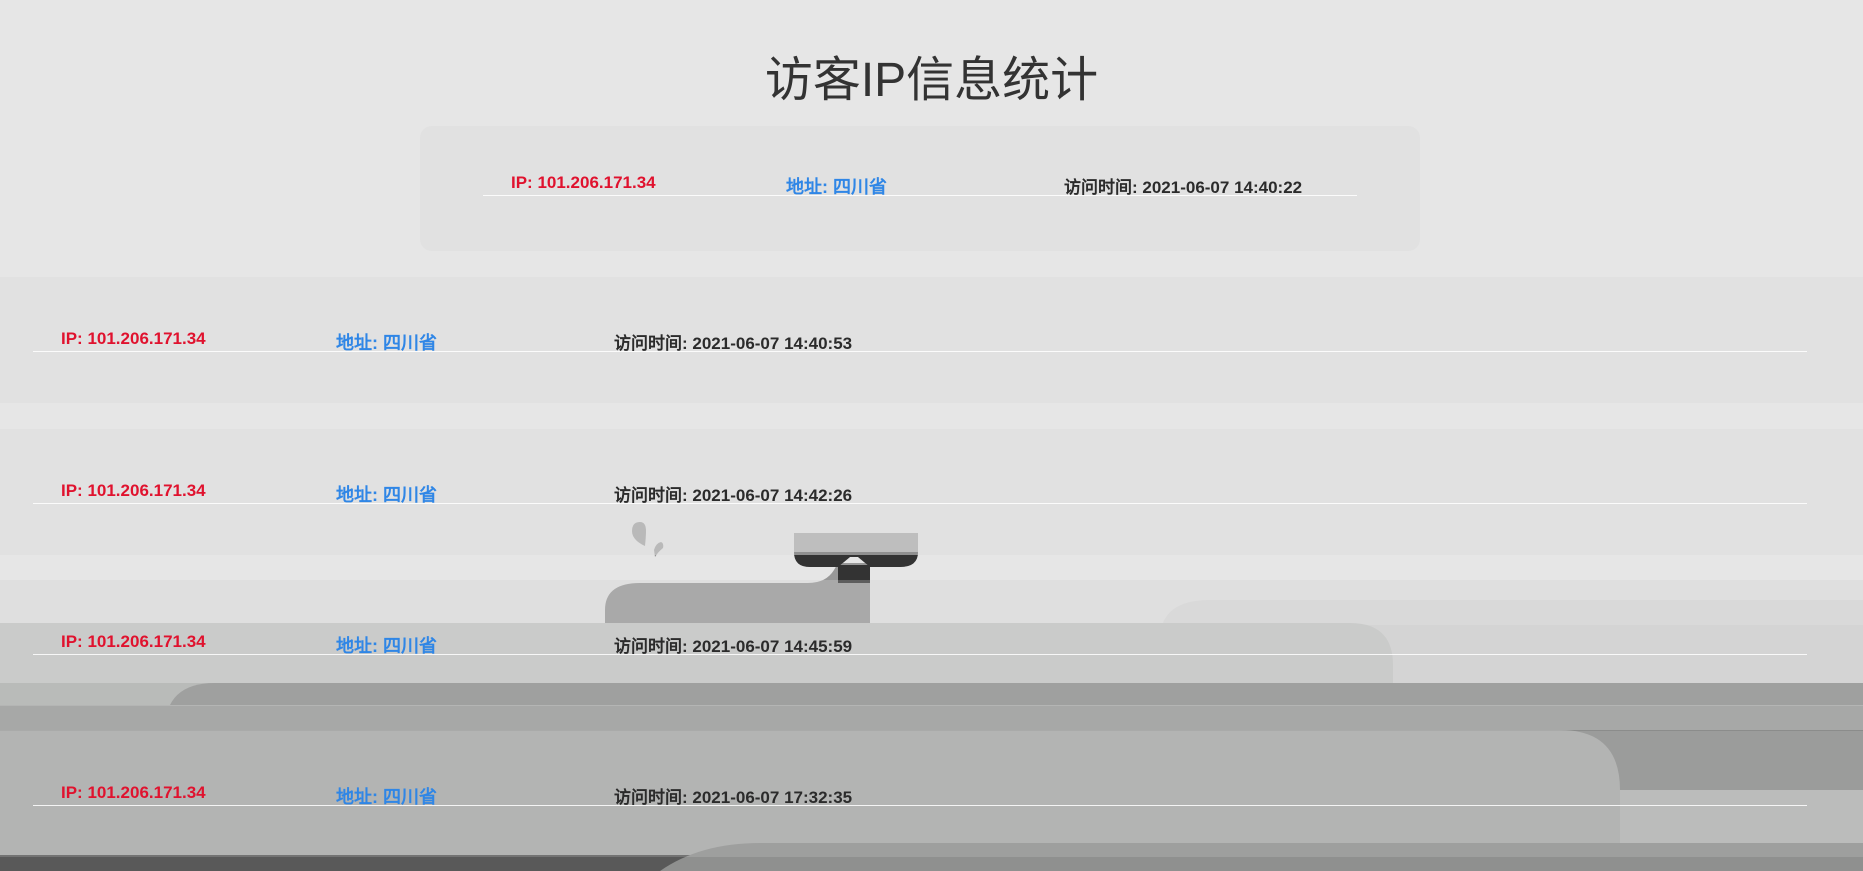  Describe the element at coordinates (1183, 187) in the screenshot. I see `visit-time-value: 访问时间: 2021-06-07 14:40:22` at that location.